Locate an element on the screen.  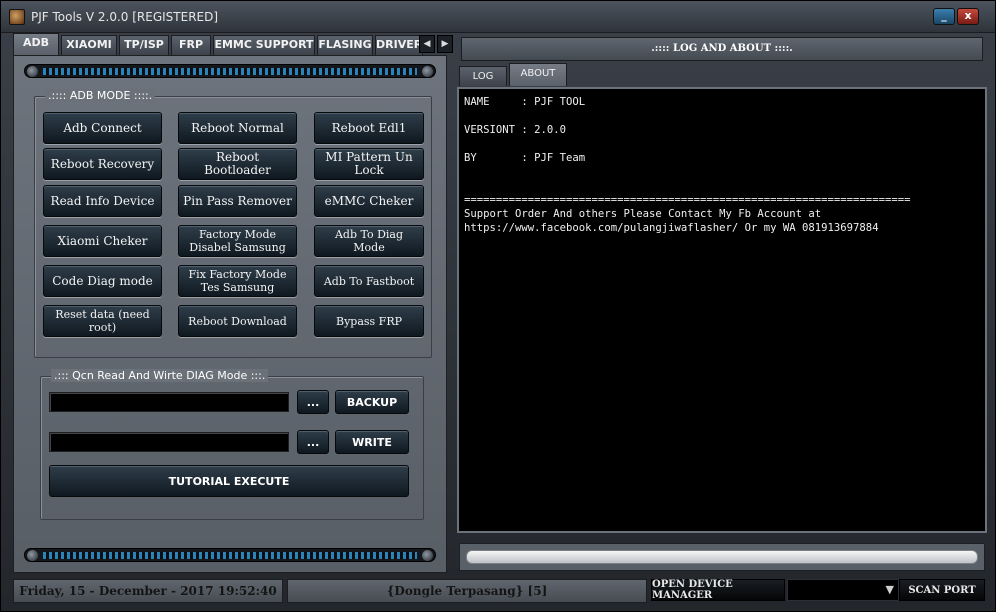
progress-bar is located at coordinates (722, 557).